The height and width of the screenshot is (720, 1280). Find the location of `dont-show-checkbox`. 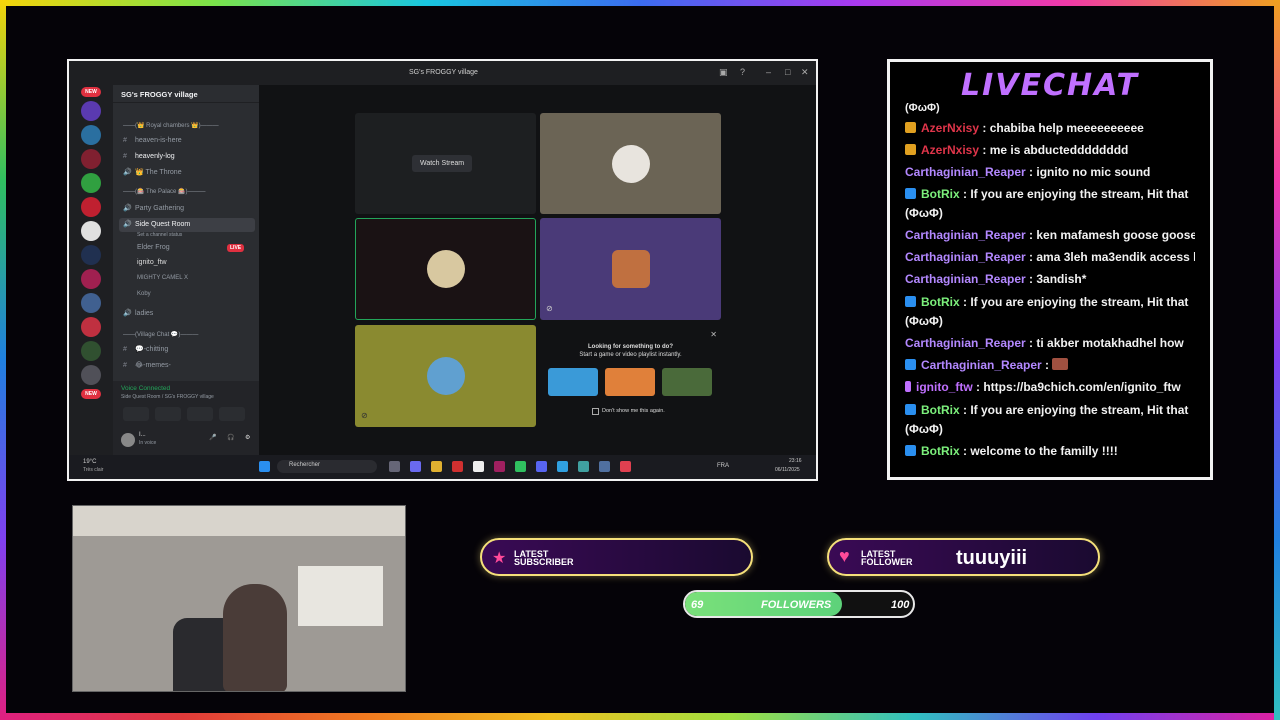

dont-show-checkbox is located at coordinates (595, 411).